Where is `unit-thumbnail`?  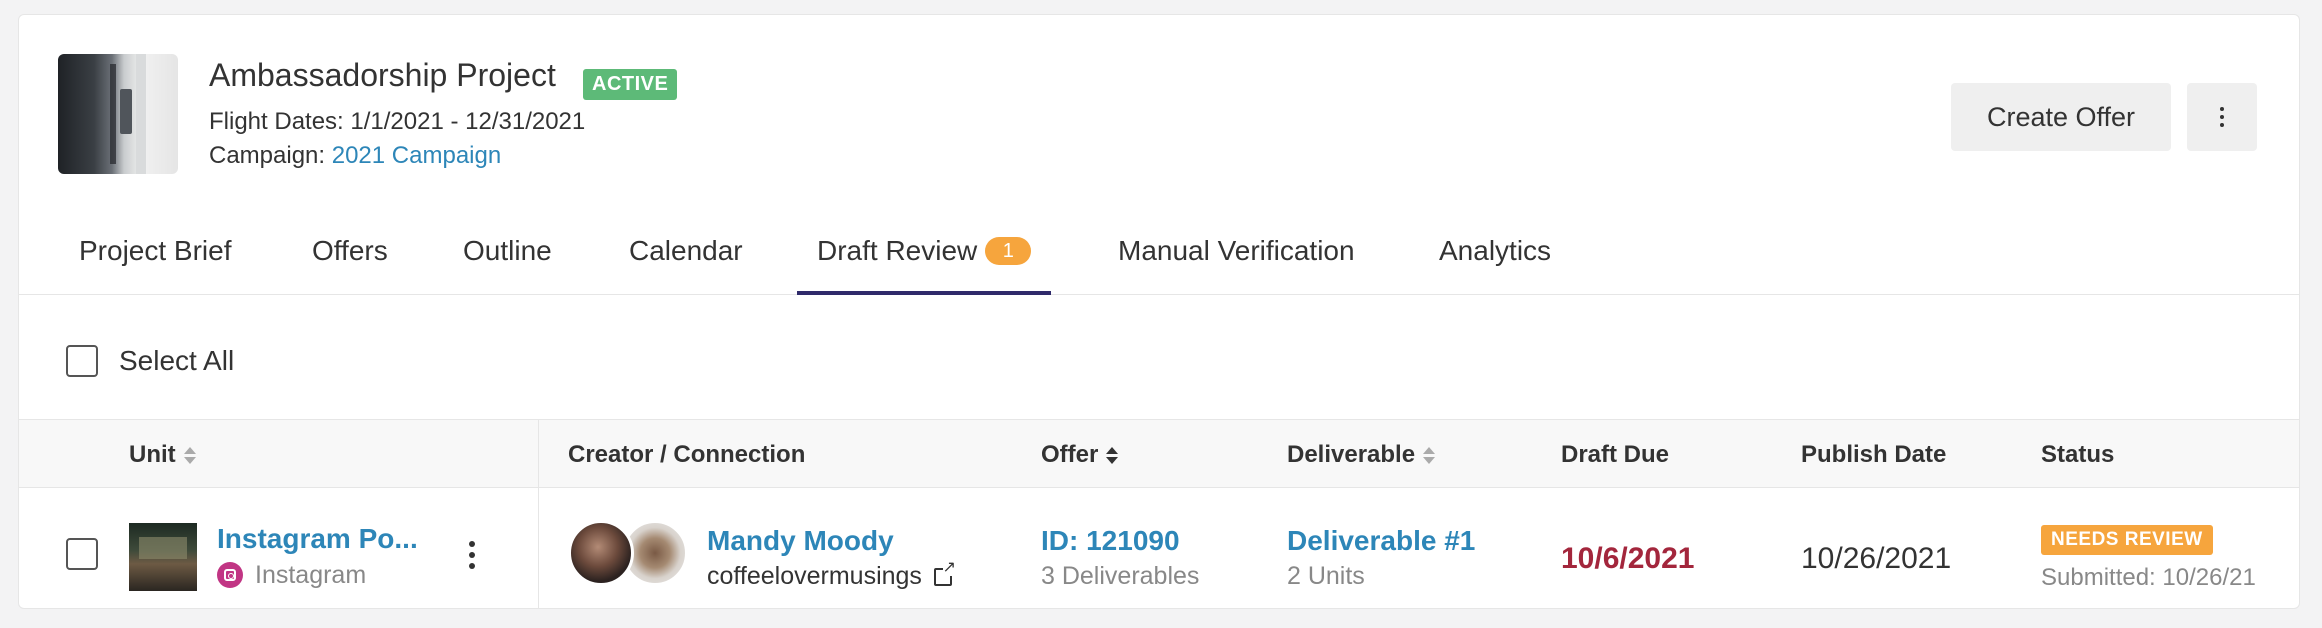
unit-thumbnail is located at coordinates (163, 557).